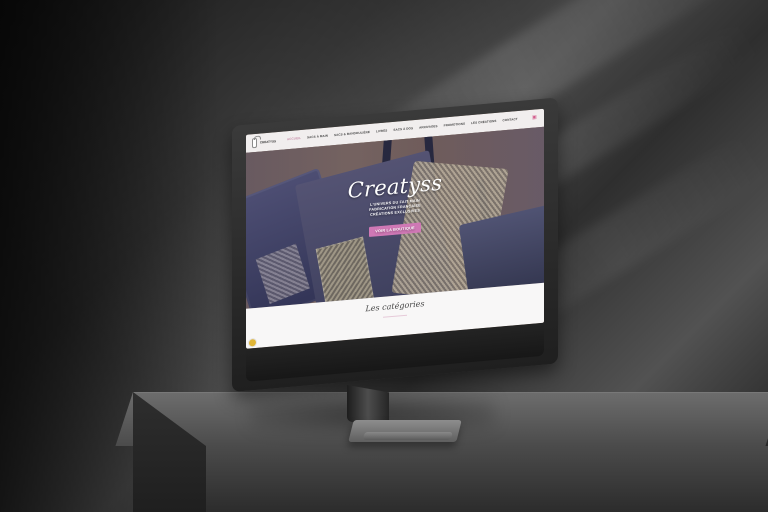  Describe the element at coordinates (294, 138) in the screenshot. I see `nav-item-accueil: ACCUEIL` at that location.